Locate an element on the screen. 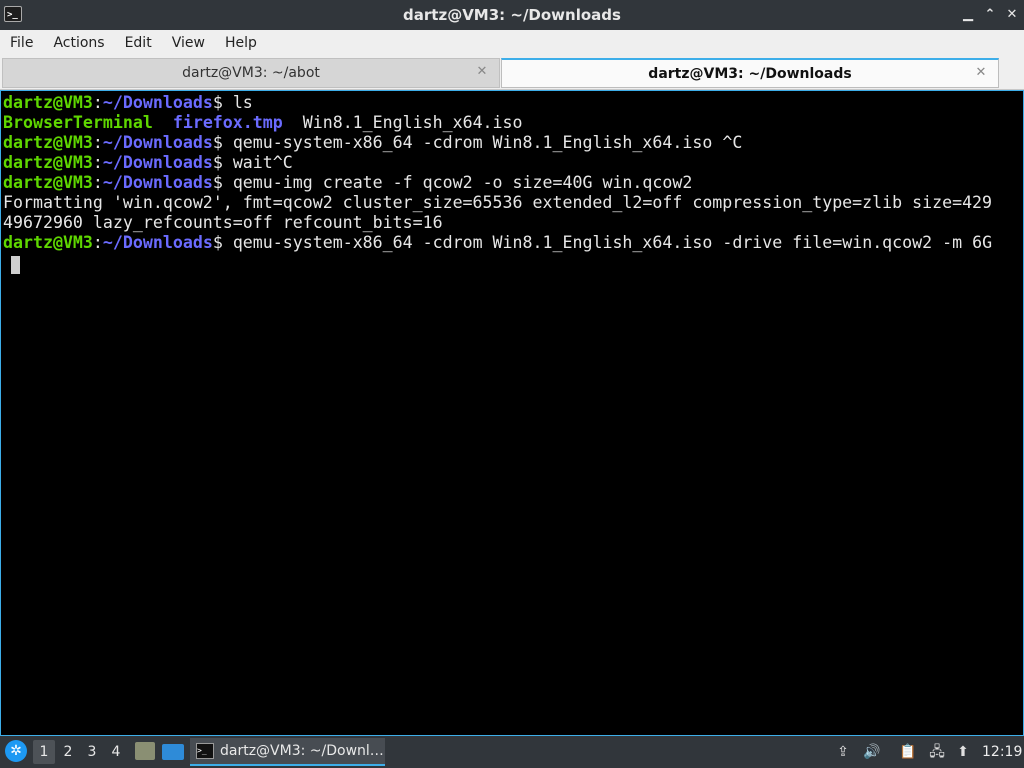 This screenshot has width=1024, height=768. tab-label: dartz@VM3: ~/Downloads is located at coordinates (750, 73).